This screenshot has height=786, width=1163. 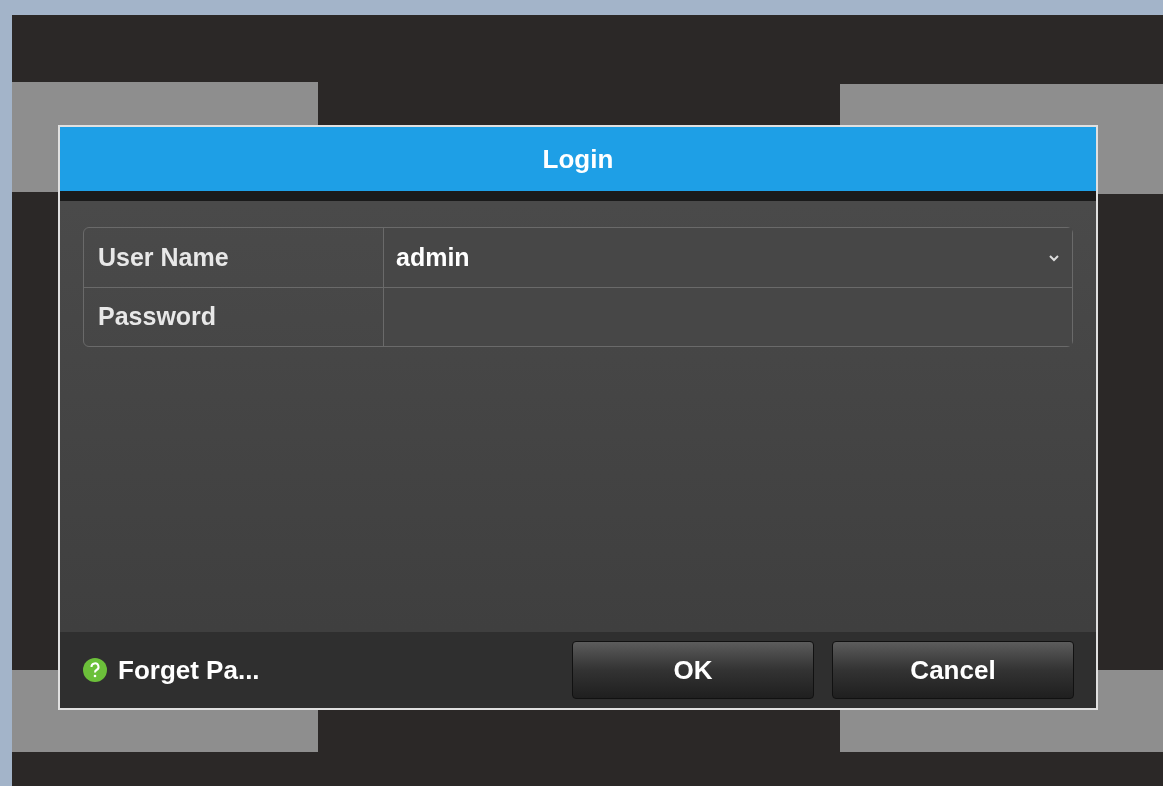 I want to click on chevron-down-icon, so click(x=1054, y=257).